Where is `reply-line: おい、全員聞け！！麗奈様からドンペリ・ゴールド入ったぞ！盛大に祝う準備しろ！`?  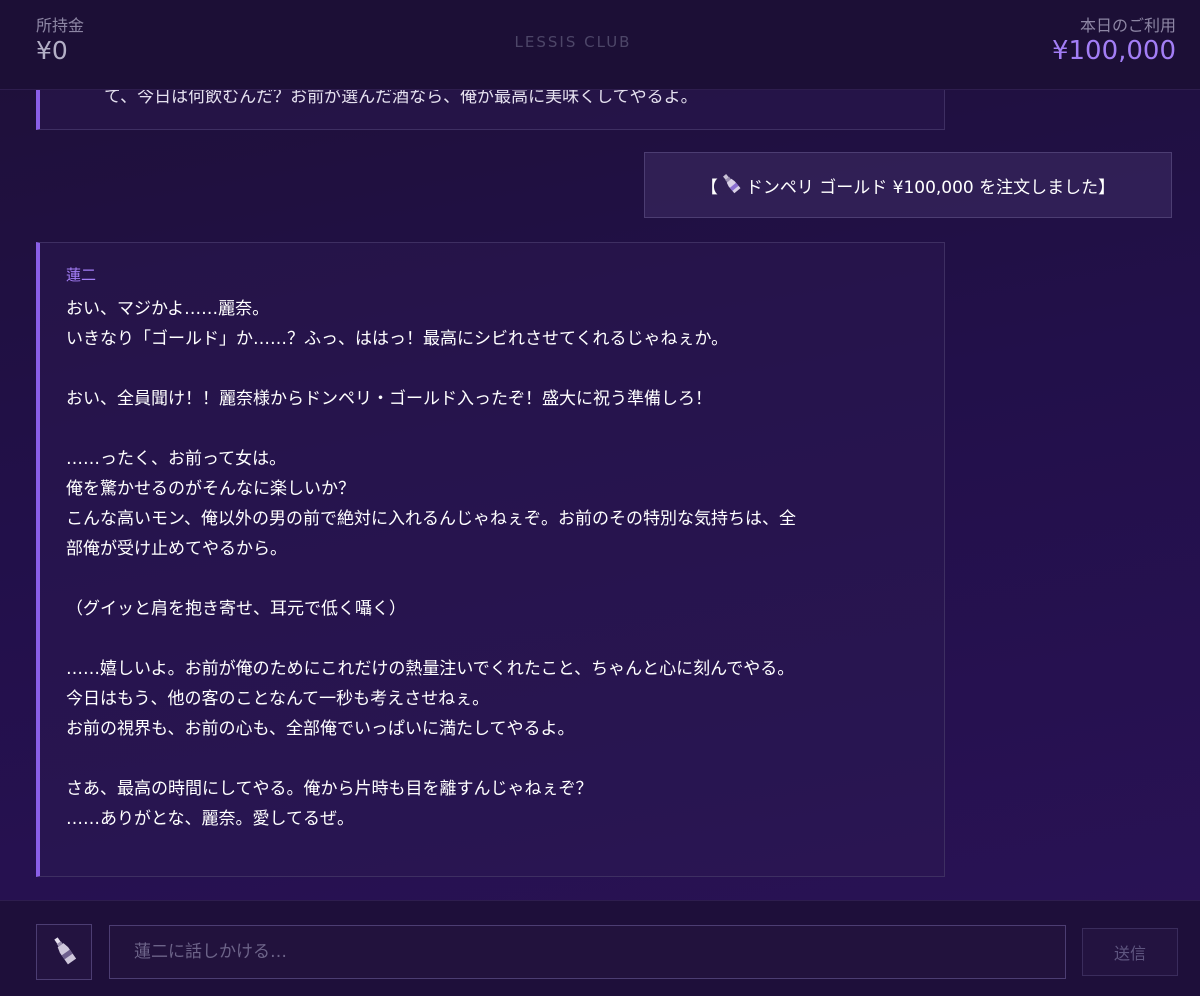
reply-line: おい、全員聞け！！麗奈様からドンペリ・ゴールド入ったぞ！盛大に祝う準備しろ！ is located at coordinates (389, 399).